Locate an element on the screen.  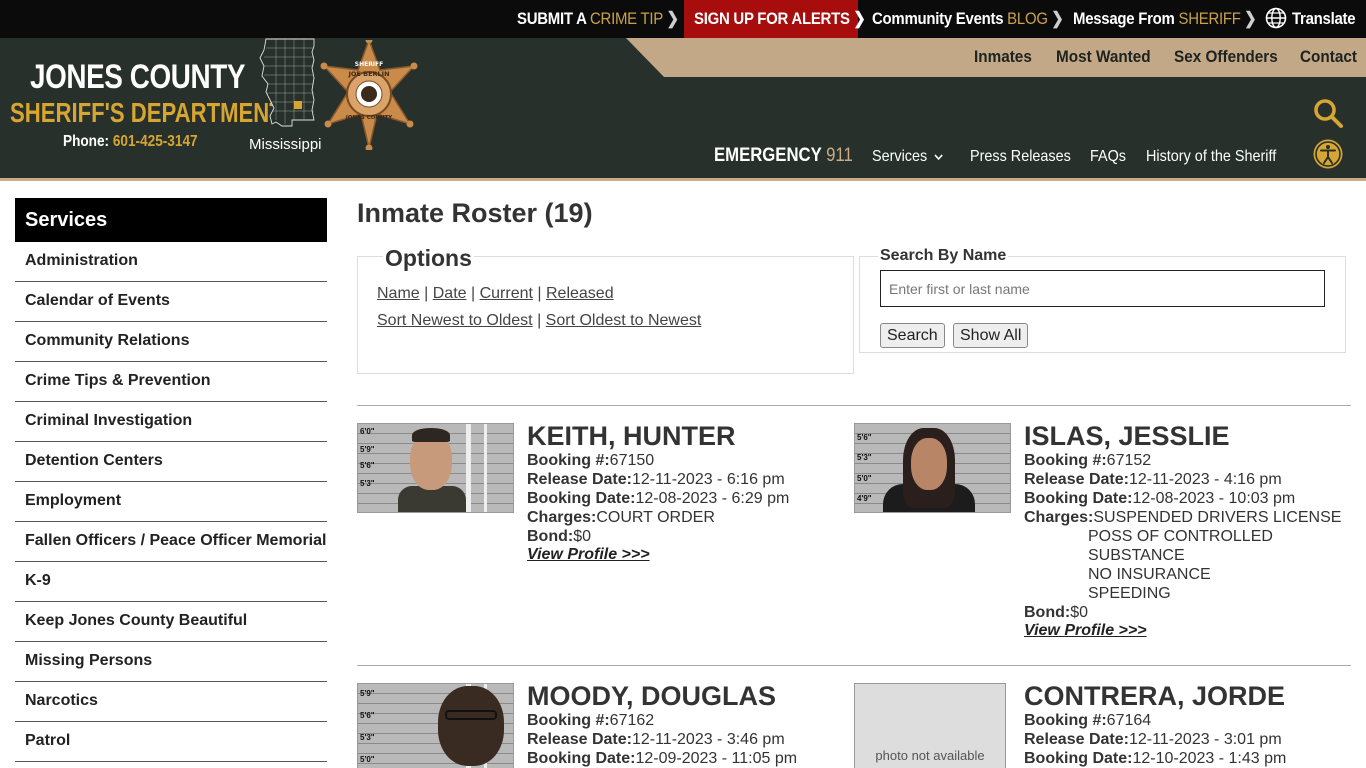
sidebar-item-fallen-officers: Fallen Officers / Peace Officer Memorial is located at coordinates (171, 542).